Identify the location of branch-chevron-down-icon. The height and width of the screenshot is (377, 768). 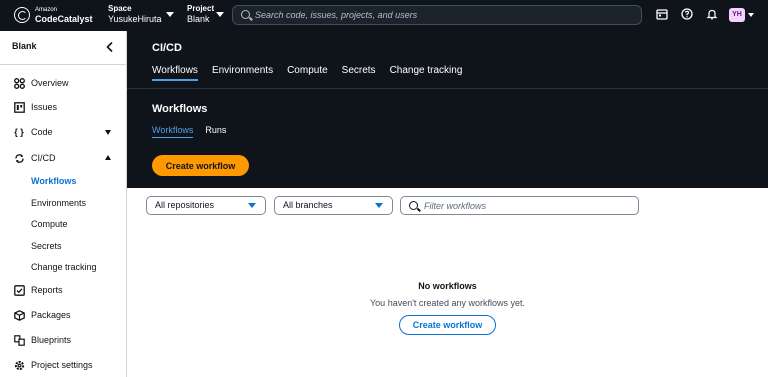
(379, 205).